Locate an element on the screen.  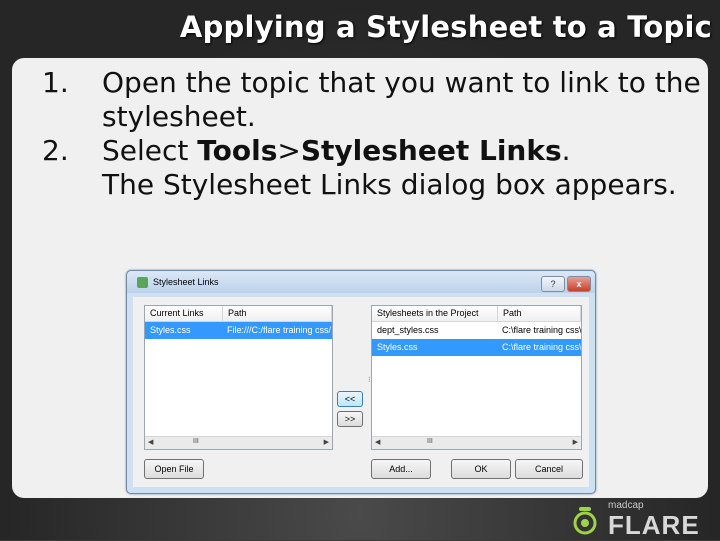
app-icon is located at coordinates (142, 282).